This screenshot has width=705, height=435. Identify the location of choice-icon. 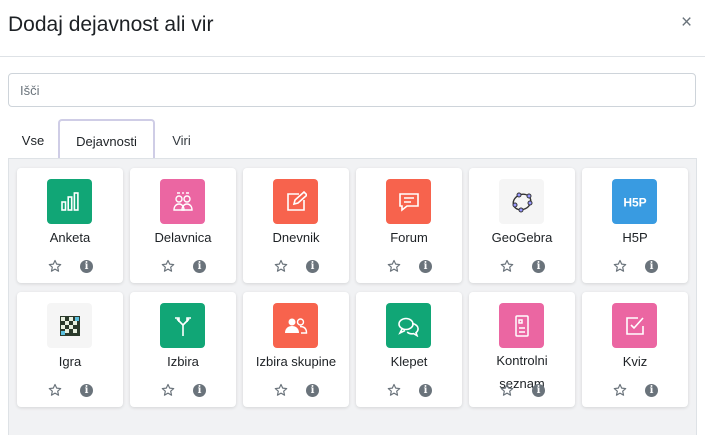
(182, 325).